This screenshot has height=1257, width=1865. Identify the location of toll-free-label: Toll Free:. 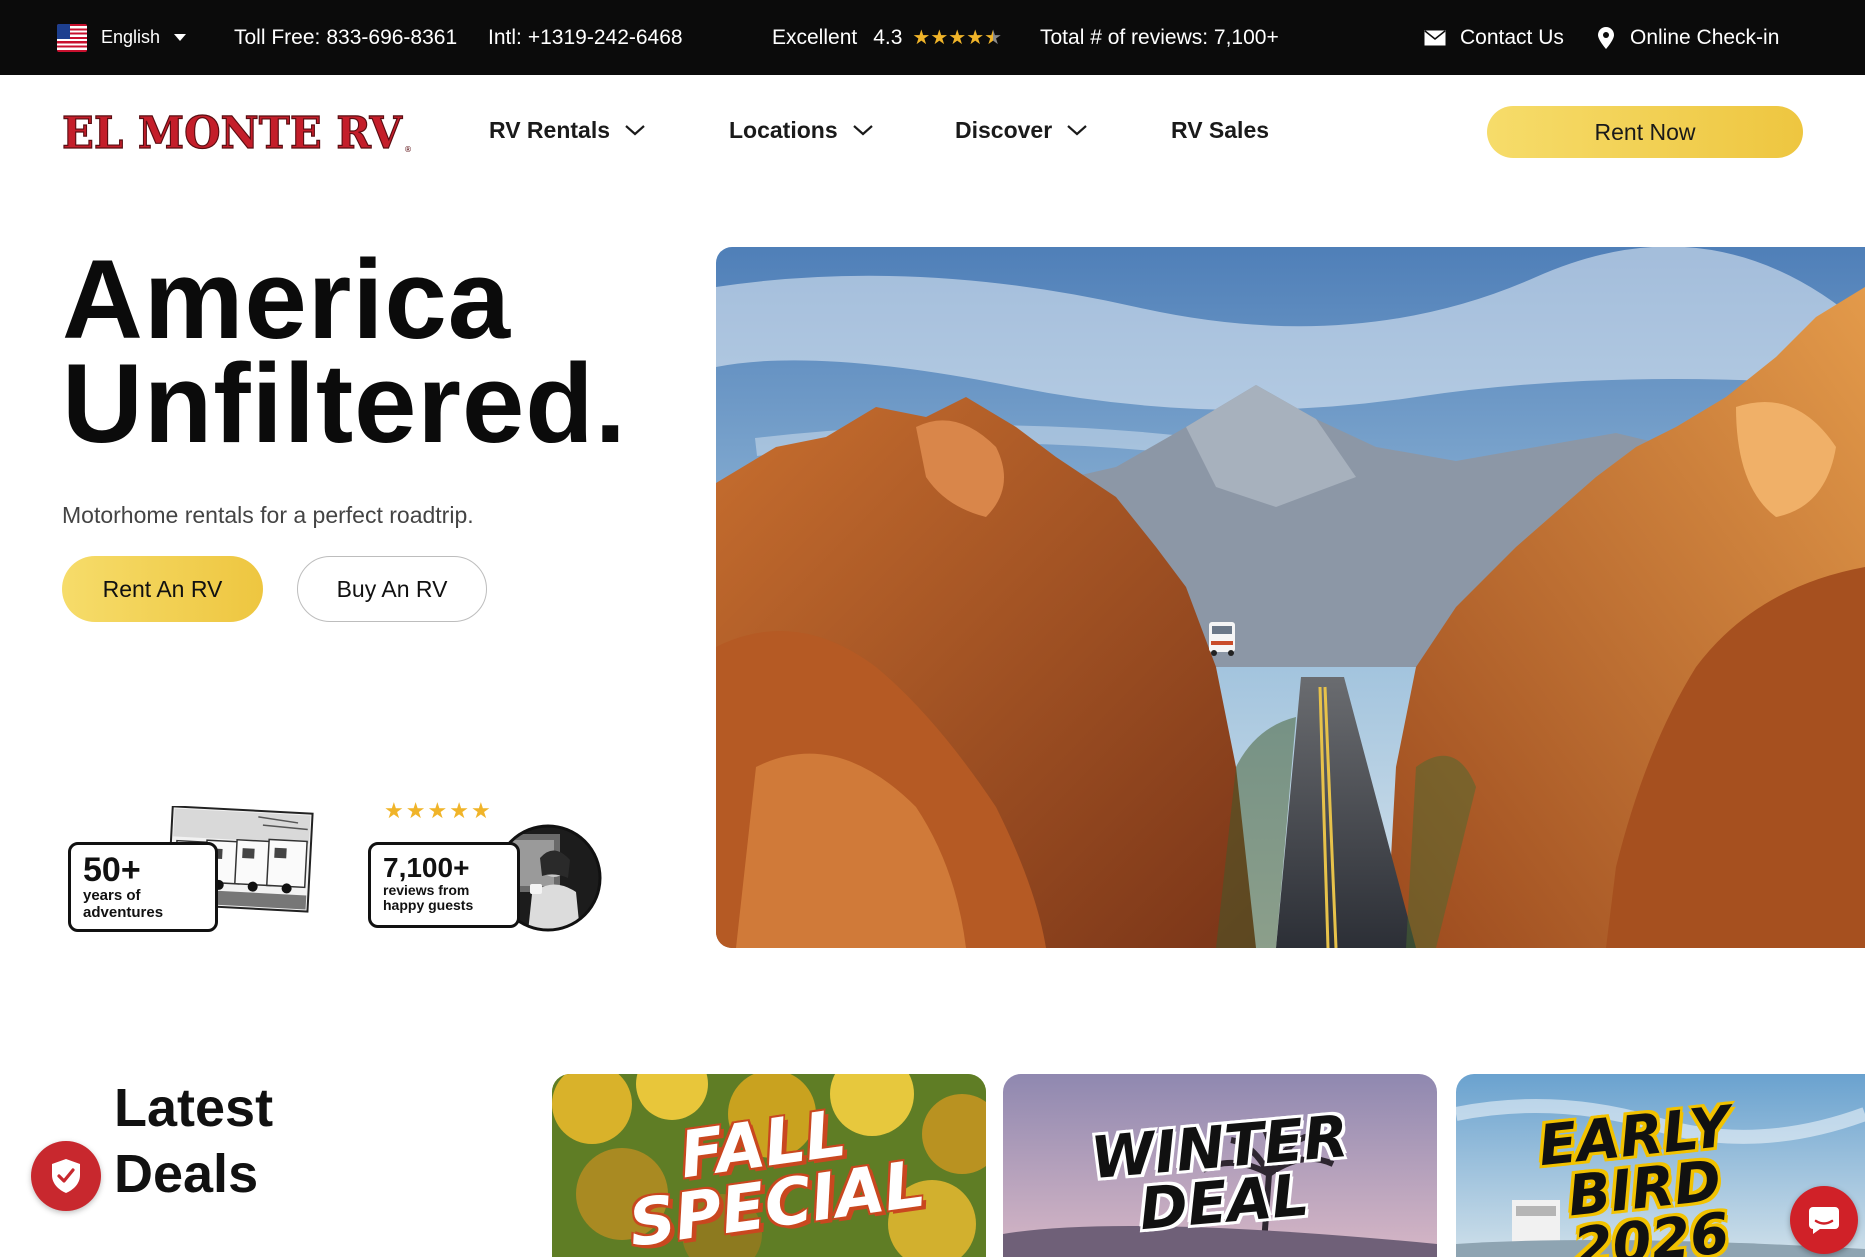
(277, 37).